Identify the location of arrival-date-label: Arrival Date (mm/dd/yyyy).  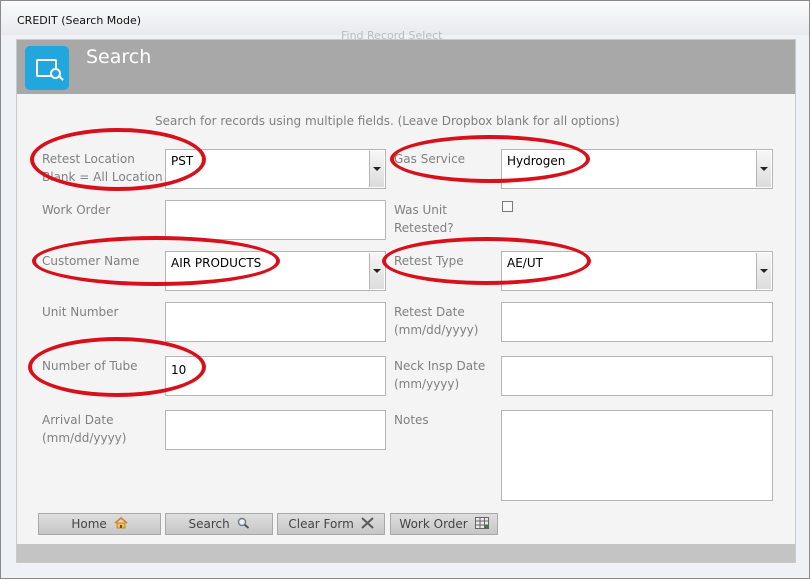
(84, 429).